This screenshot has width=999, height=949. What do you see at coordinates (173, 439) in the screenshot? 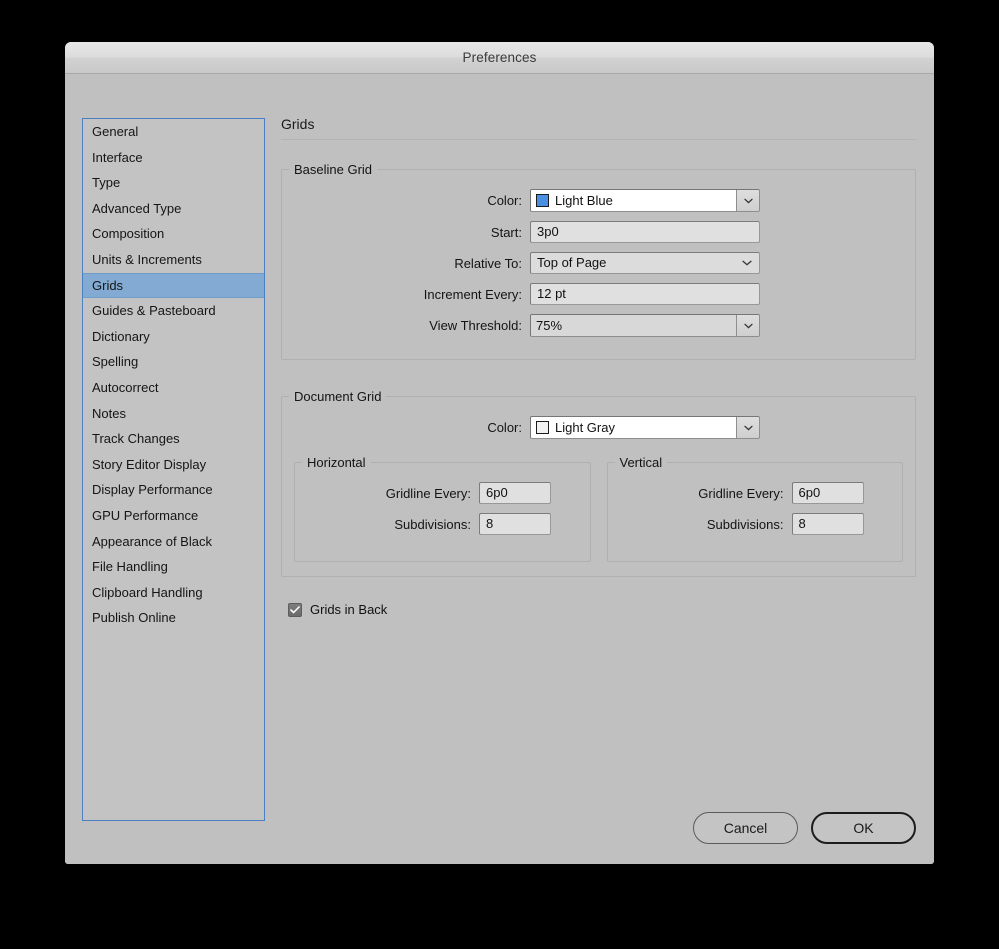
I see `sidebar-item-track-changes: Track Changes` at bounding box center [173, 439].